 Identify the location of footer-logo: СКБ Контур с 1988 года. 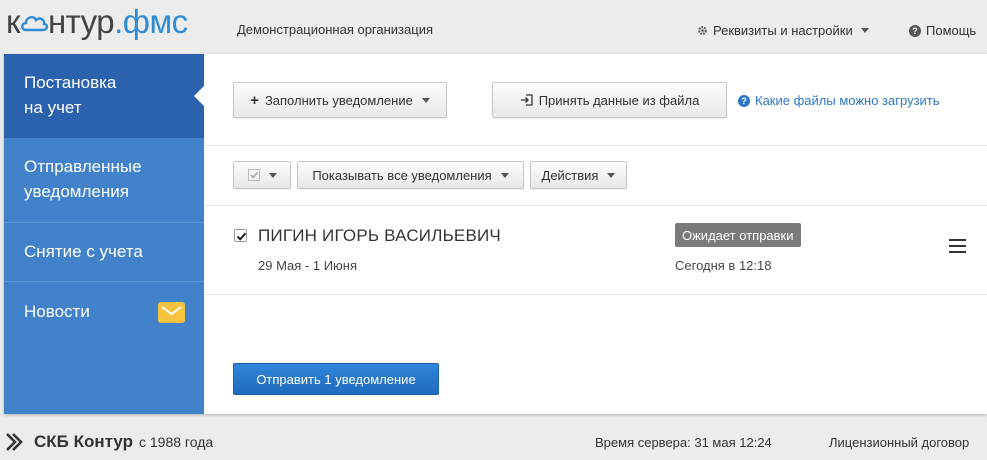
(109, 442).